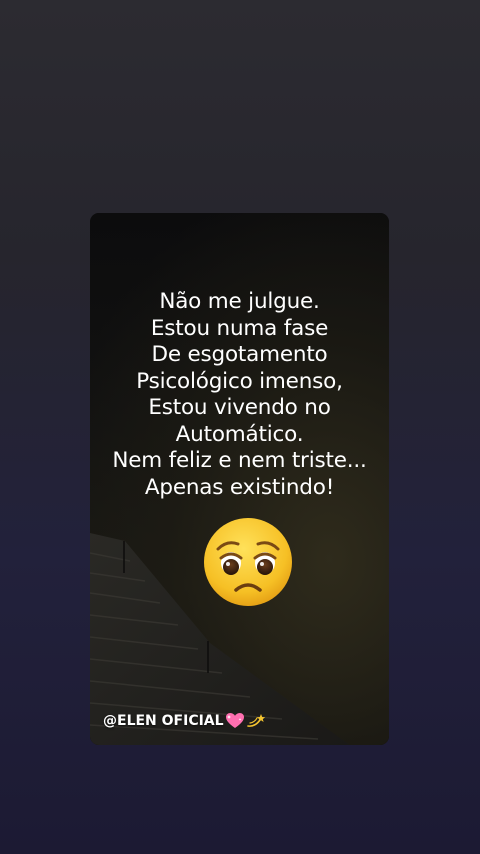 The width and height of the screenshot is (480, 854). What do you see at coordinates (248, 562) in the screenshot?
I see `pleading-sad-face-icon` at bounding box center [248, 562].